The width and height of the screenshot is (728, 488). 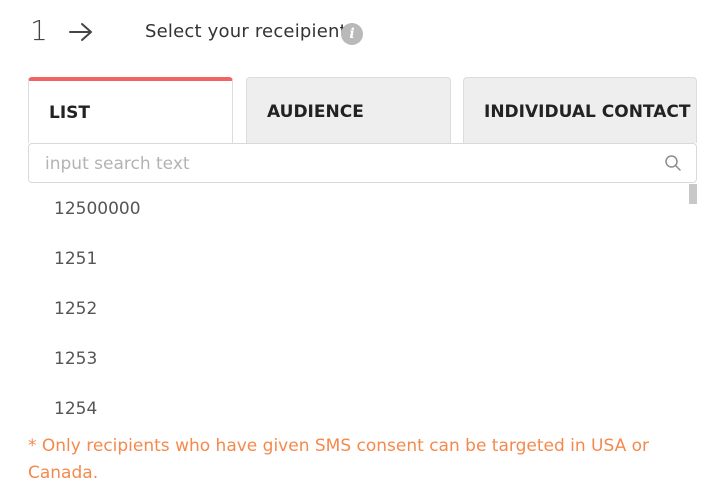 What do you see at coordinates (348, 110) in the screenshot?
I see `tab-audience: AUDIENCE` at bounding box center [348, 110].